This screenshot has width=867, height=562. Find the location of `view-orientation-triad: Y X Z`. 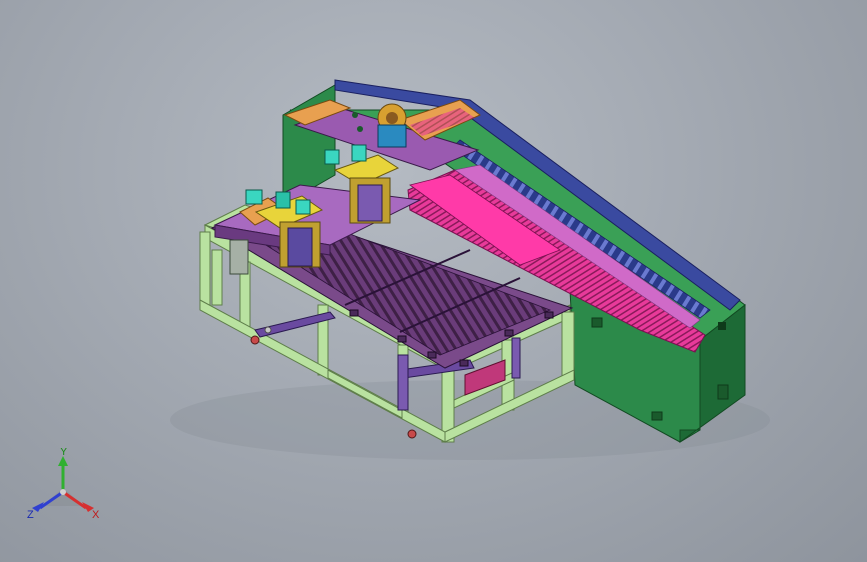

view-orientation-triad: Y X Z is located at coordinates (63, 487).